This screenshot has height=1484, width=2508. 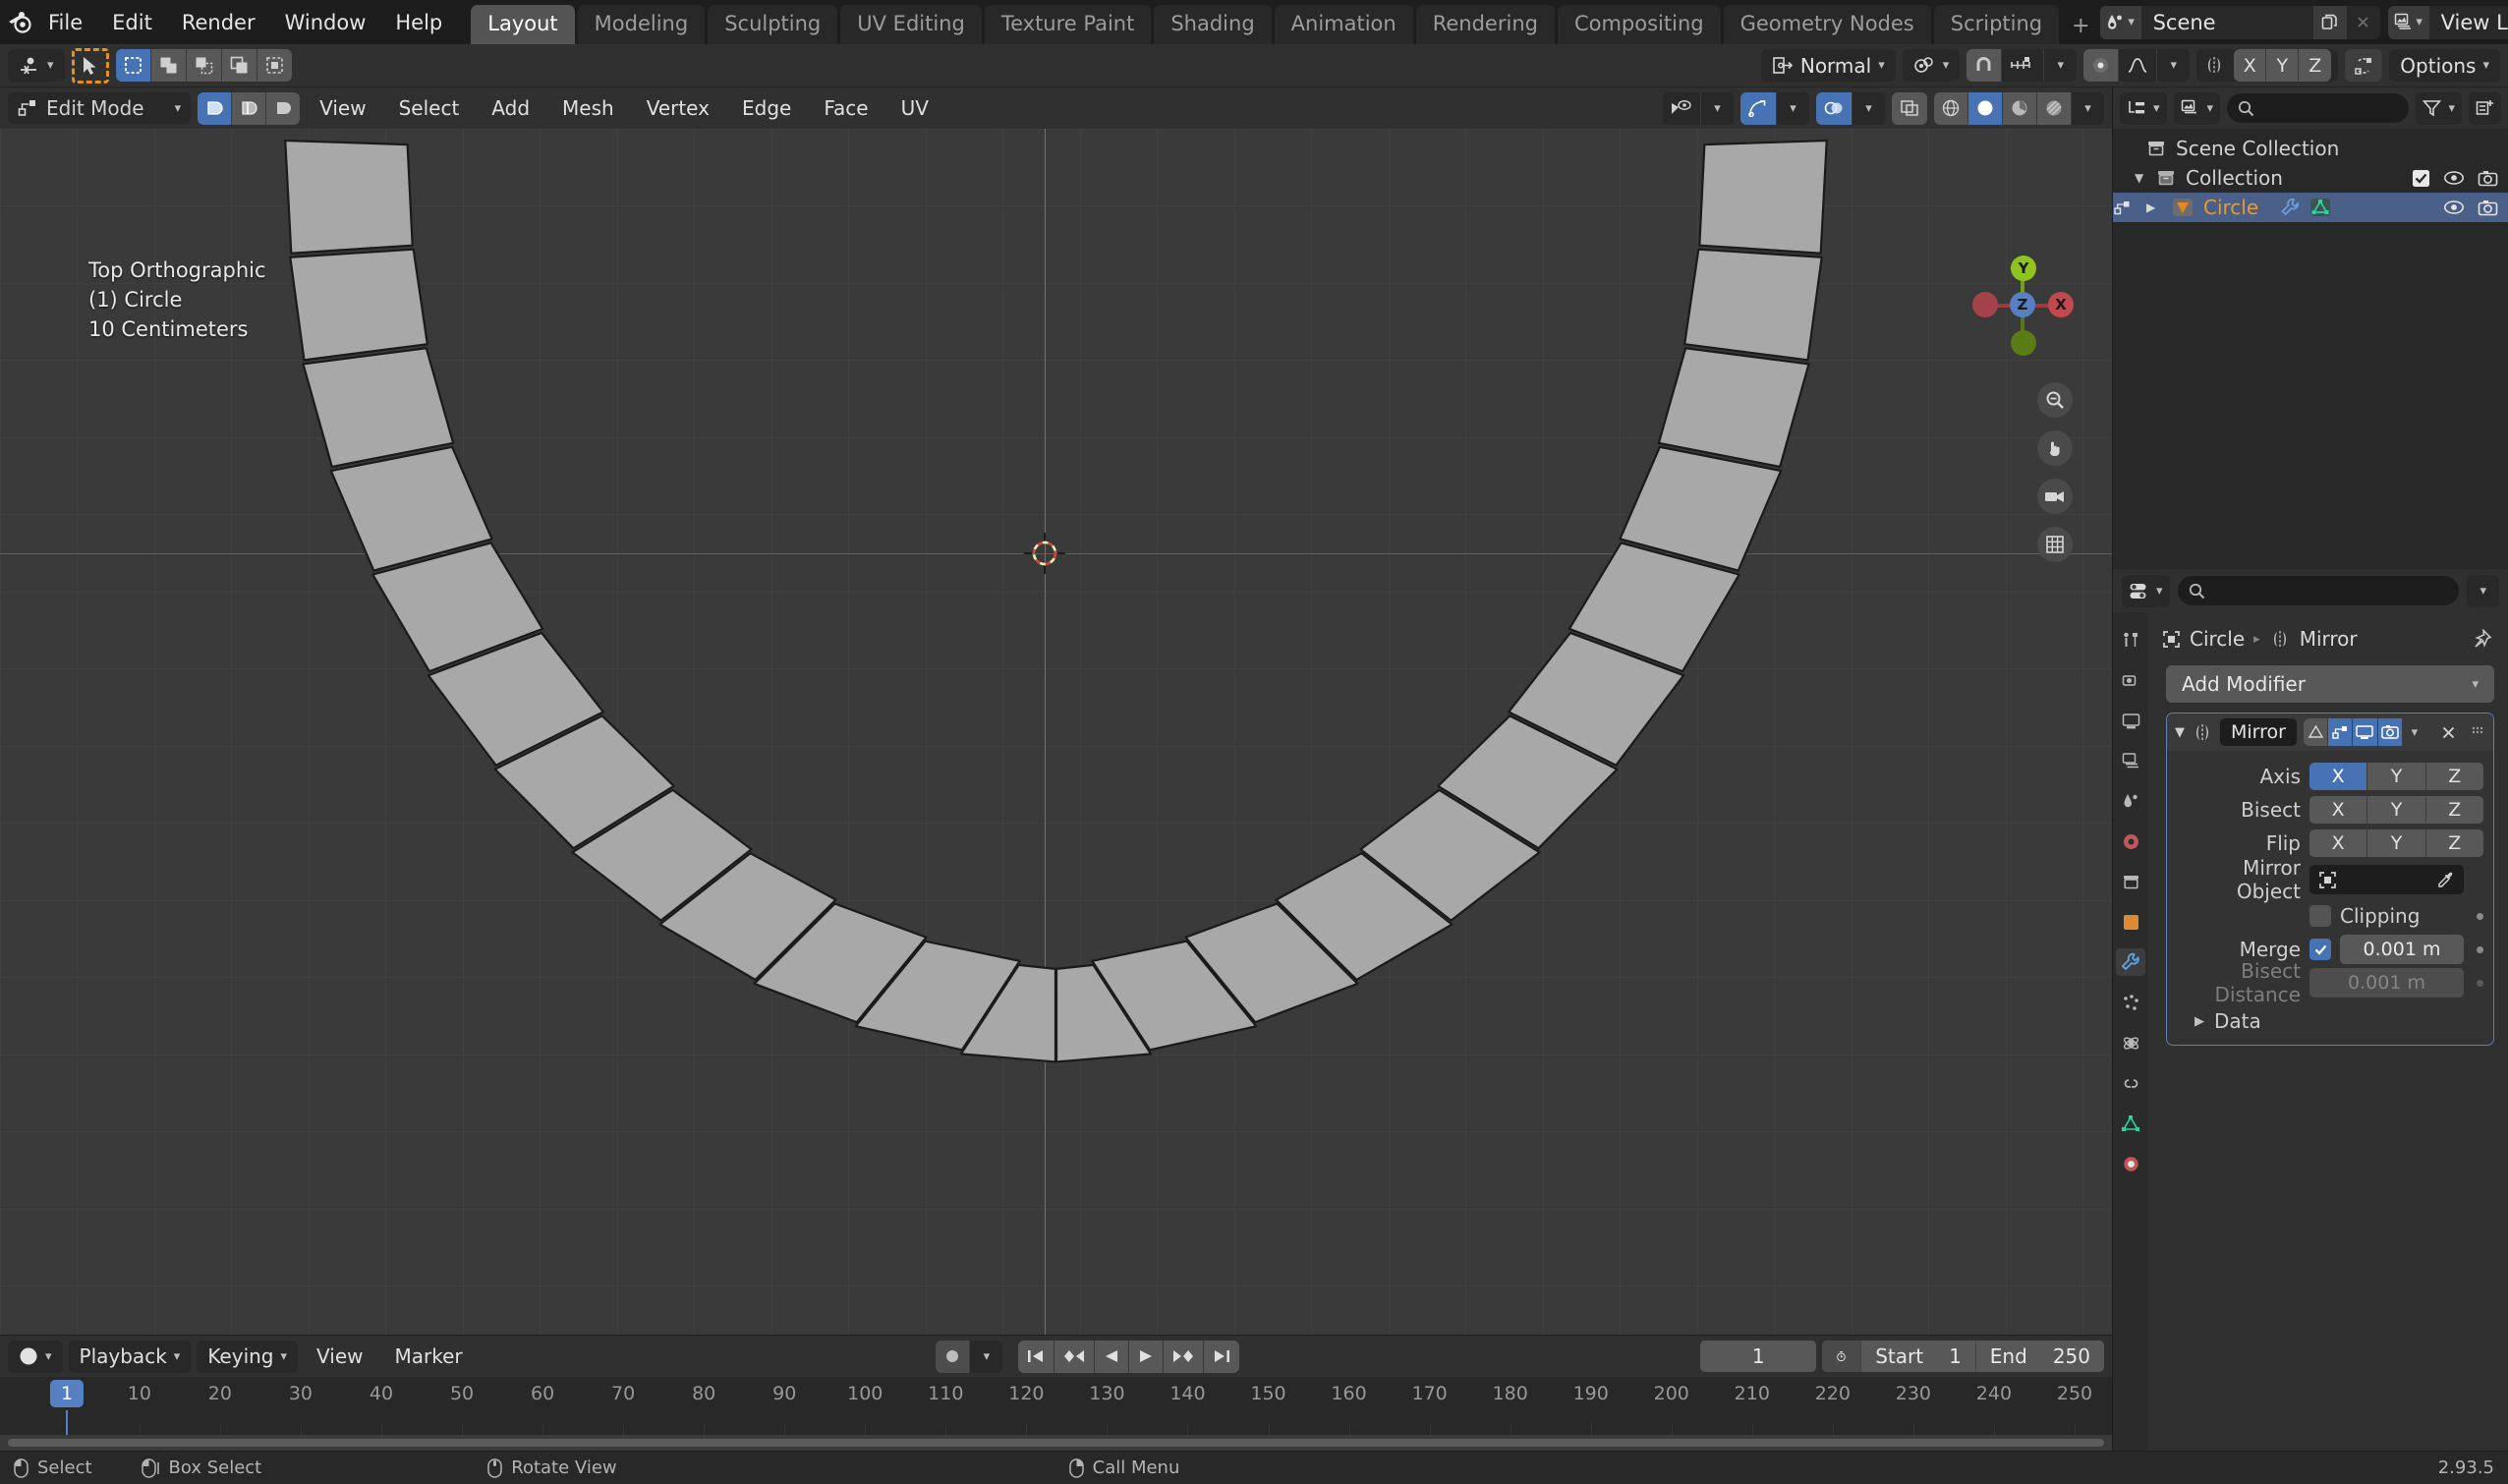 I want to click on viewport-menu-view: View, so click(x=343, y=108).